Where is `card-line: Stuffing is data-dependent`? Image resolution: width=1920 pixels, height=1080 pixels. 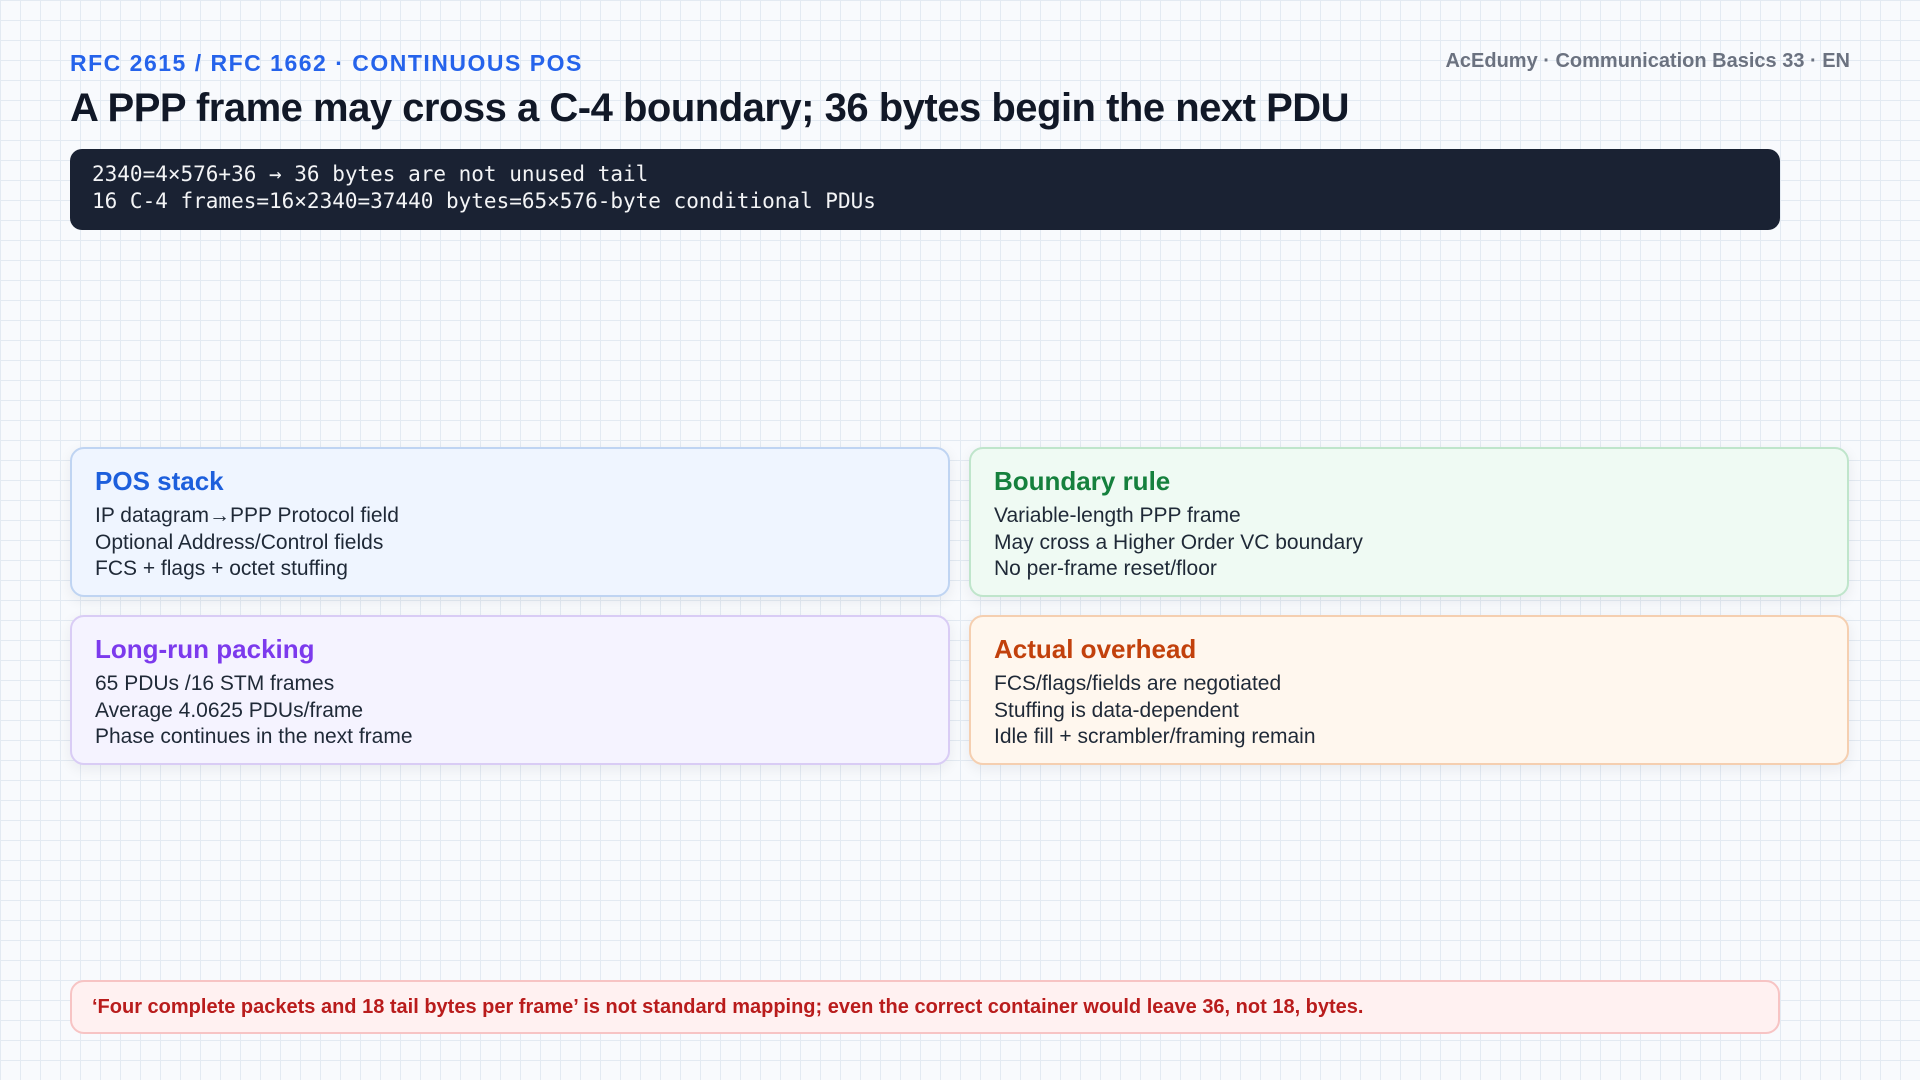 card-line: Stuffing is data-dependent is located at coordinates (1116, 710).